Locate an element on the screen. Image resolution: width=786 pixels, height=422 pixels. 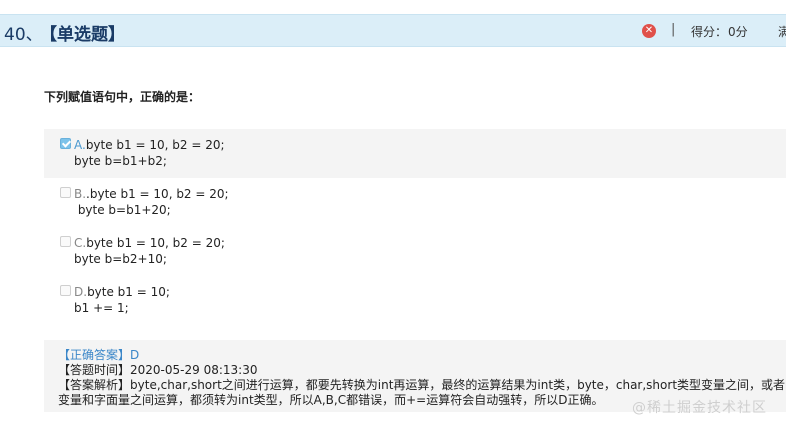
option-d-letter: D. is located at coordinates (81, 292).